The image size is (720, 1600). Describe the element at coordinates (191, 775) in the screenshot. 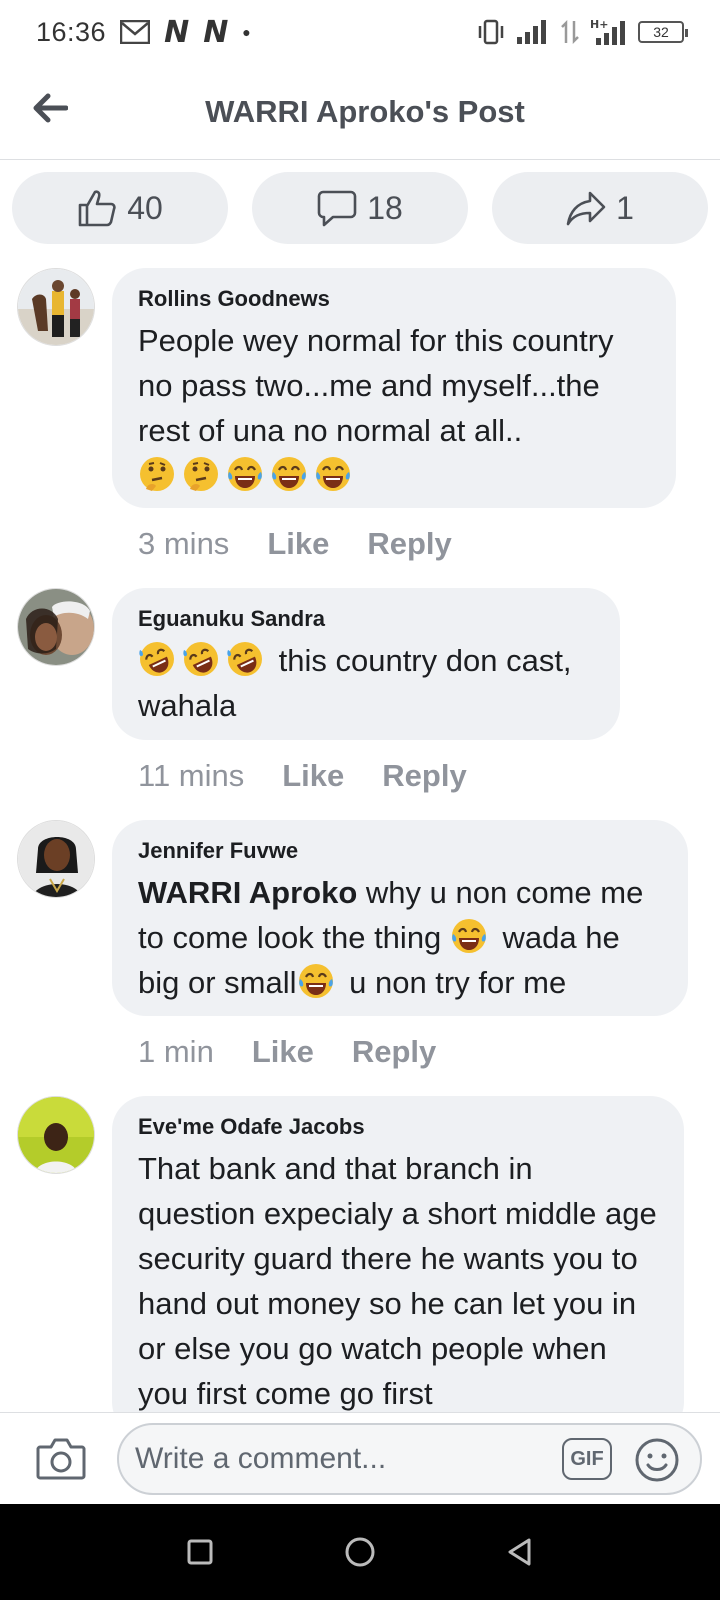

I see `comment-time: 11 mins` at that location.